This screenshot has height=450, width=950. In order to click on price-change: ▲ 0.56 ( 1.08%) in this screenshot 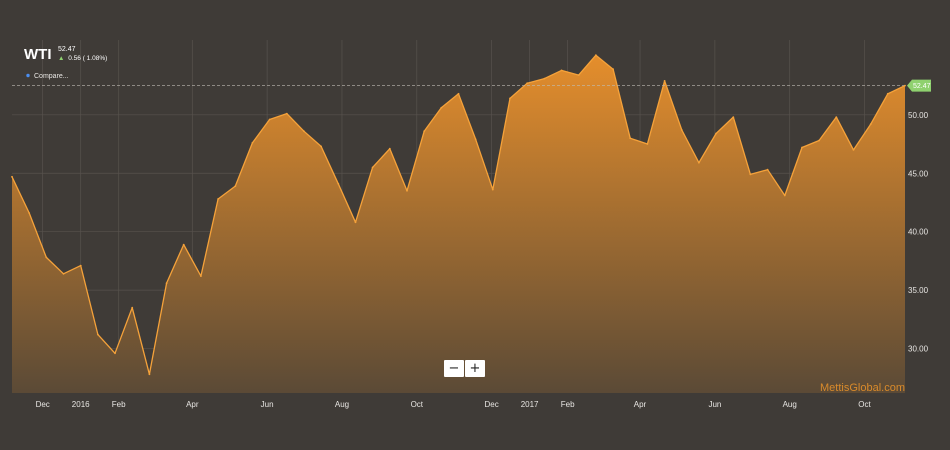, I will do `click(82, 58)`.